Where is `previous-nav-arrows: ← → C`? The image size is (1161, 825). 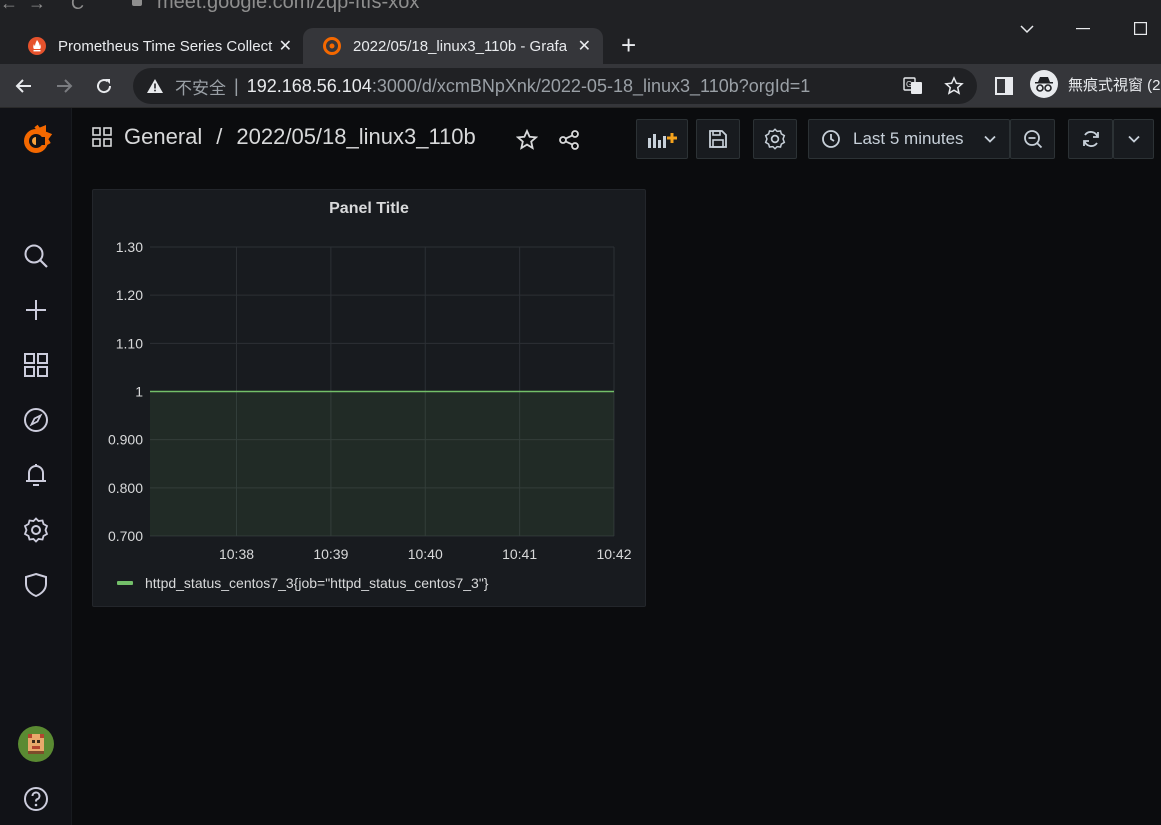 previous-nav-arrows: ← → C is located at coordinates (42, 6).